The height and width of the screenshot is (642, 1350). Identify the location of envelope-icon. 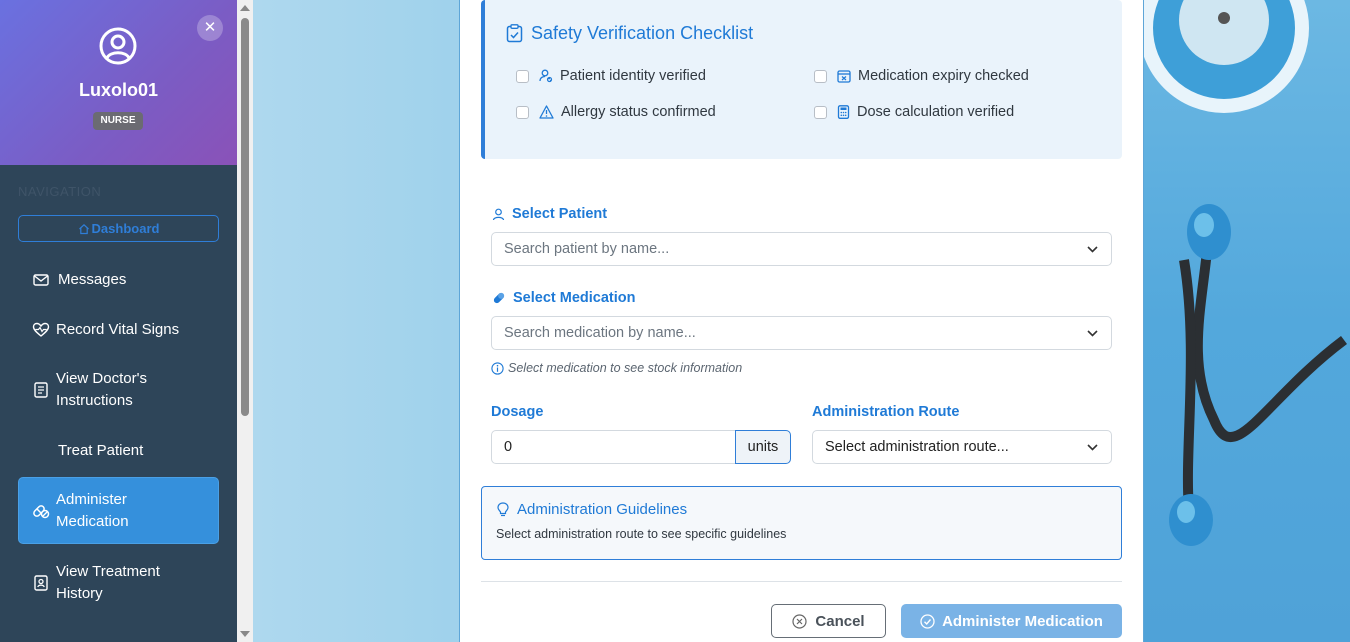
(41, 280).